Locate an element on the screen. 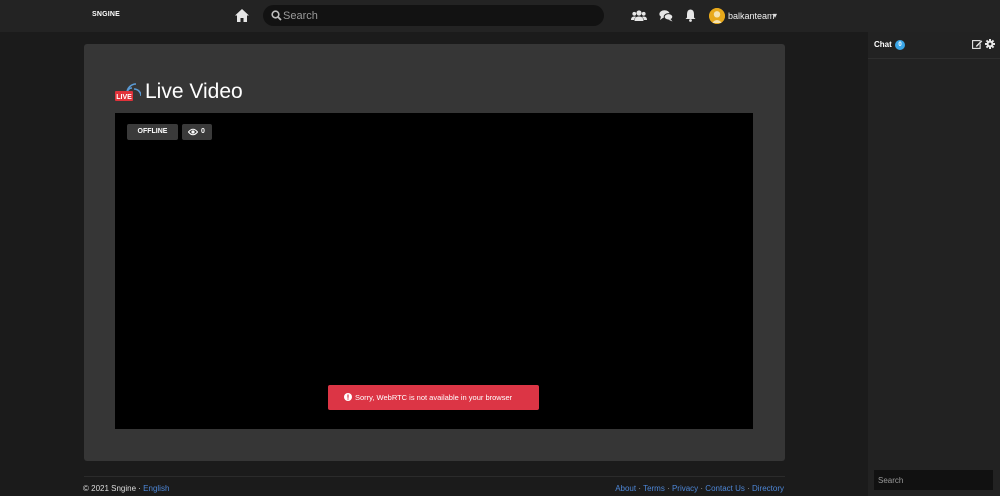 This screenshot has width=1000, height=496. edit-icon is located at coordinates (977, 44).